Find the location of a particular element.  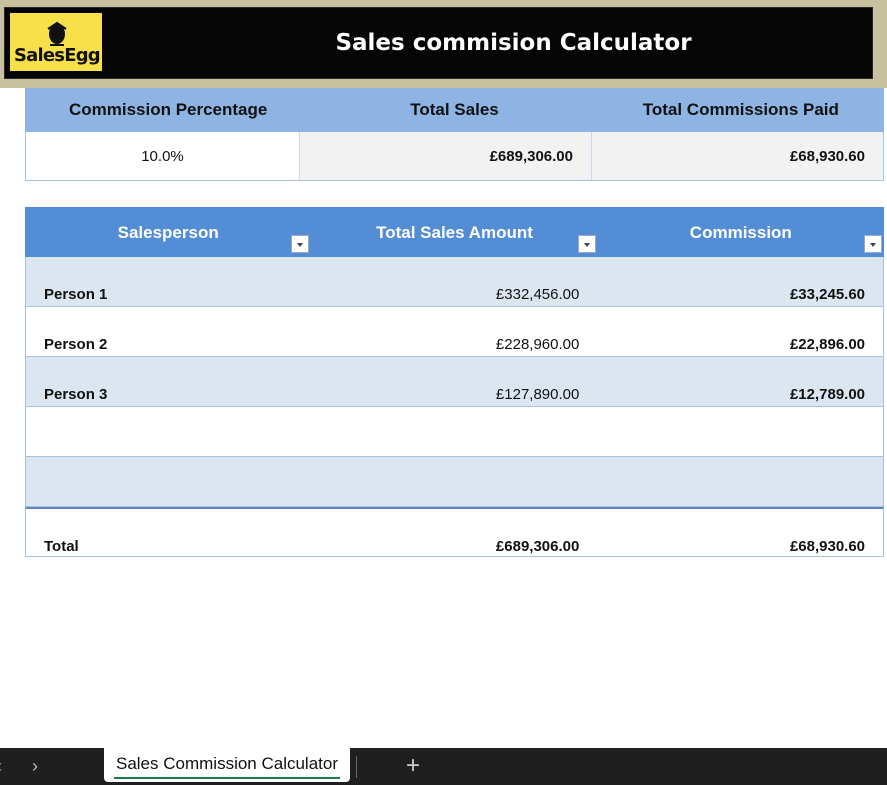

sheet-tab-label: Sales Commission Calculator is located at coordinates (227, 763).